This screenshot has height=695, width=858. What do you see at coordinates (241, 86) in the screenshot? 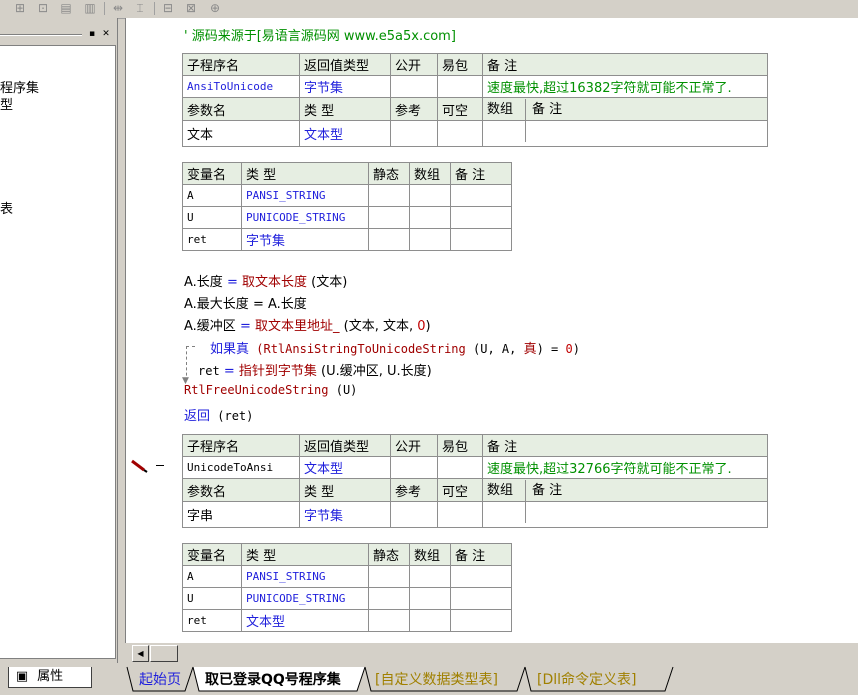
I see `sub-name-cell: AnsiToUnicode` at bounding box center [241, 86].